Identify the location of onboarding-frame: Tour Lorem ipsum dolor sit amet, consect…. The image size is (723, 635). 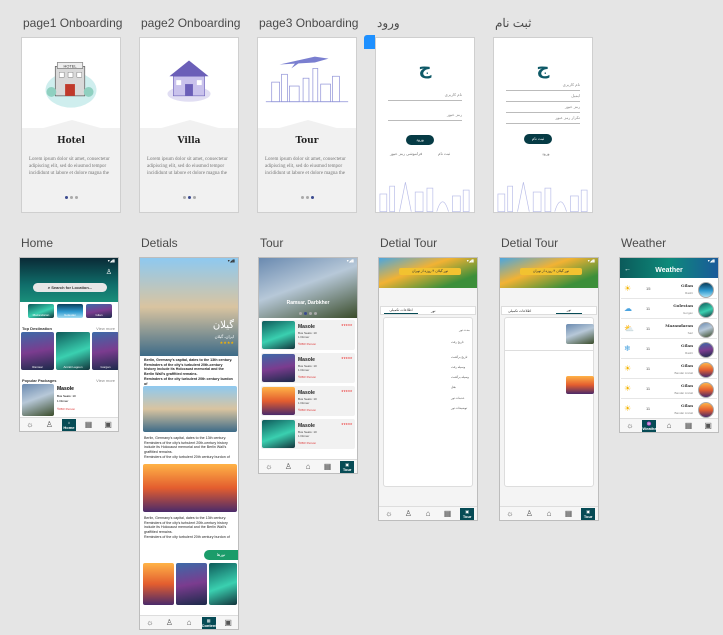
(307, 125).